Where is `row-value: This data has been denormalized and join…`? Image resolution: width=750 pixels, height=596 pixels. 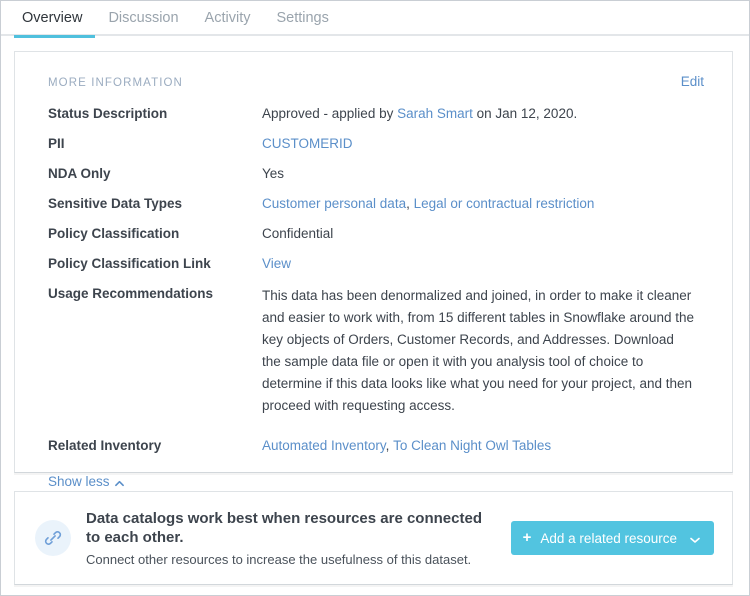 row-value: This data has been denormalized and join… is located at coordinates (478, 350).